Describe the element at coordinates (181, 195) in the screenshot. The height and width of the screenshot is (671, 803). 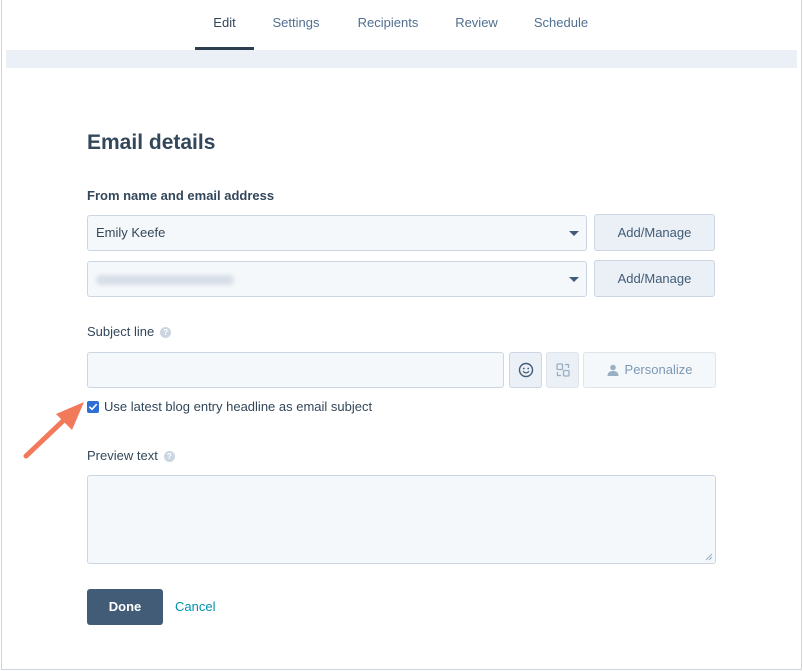
I see `from-label: From name and email address` at that location.